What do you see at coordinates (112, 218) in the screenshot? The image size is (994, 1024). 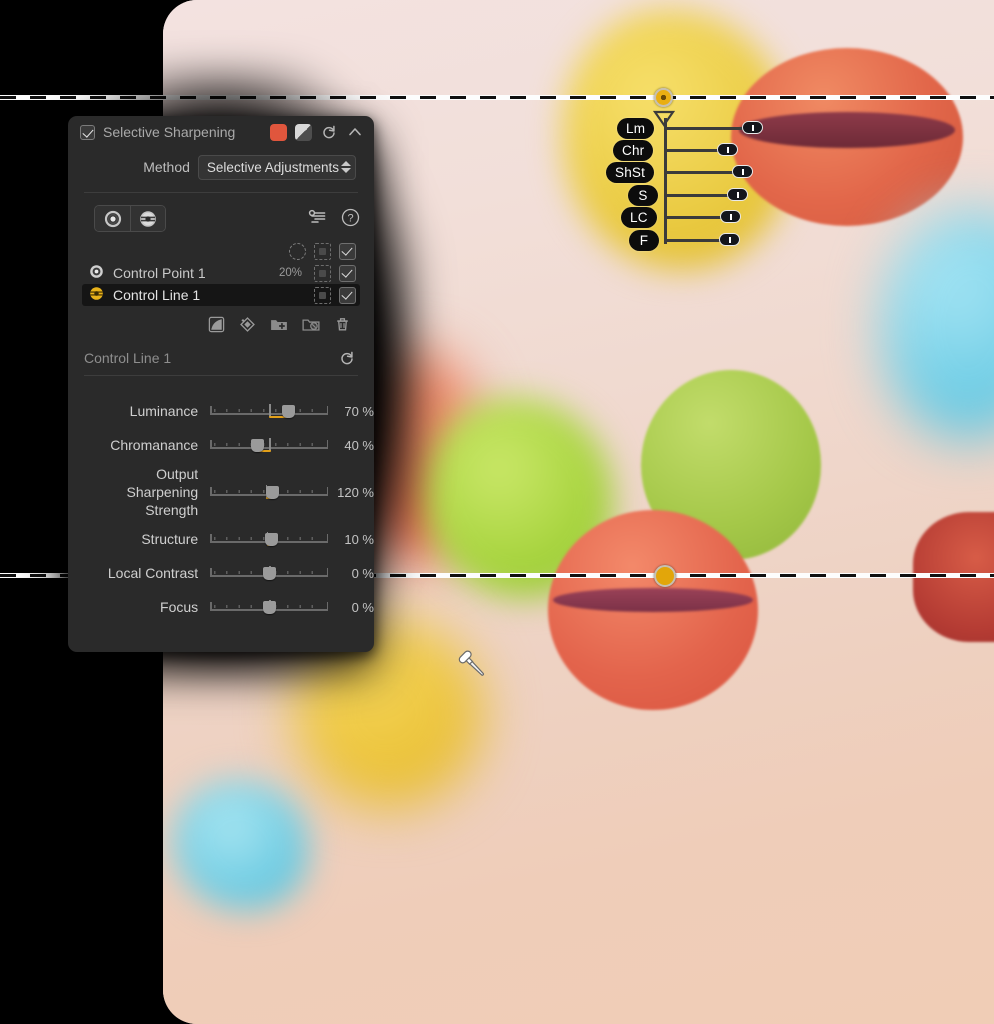 I see `add-control-point-icon` at bounding box center [112, 218].